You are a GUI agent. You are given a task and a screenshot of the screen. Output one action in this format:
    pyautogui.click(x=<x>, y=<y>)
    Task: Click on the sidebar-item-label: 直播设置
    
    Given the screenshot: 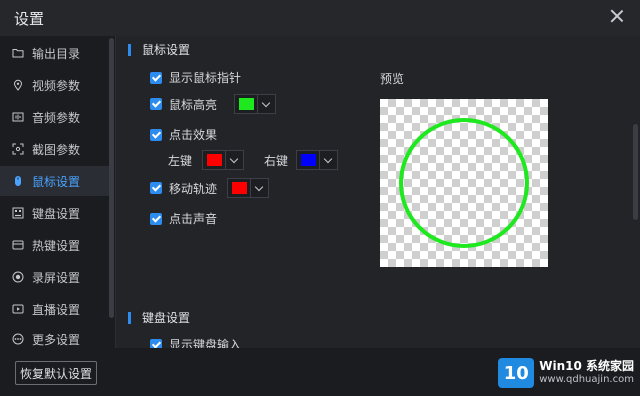 What is the action you would take?
    pyautogui.click(x=56, y=309)
    